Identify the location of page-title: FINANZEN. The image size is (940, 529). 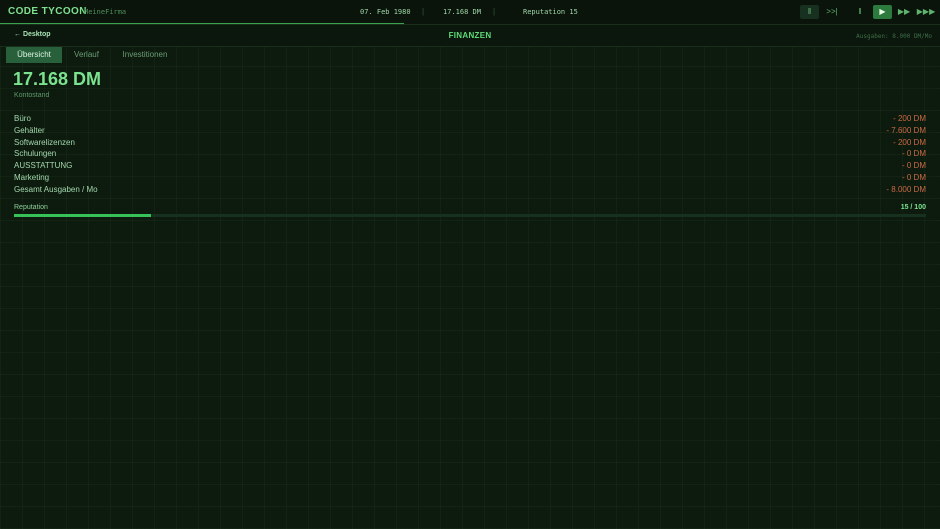
(470, 35).